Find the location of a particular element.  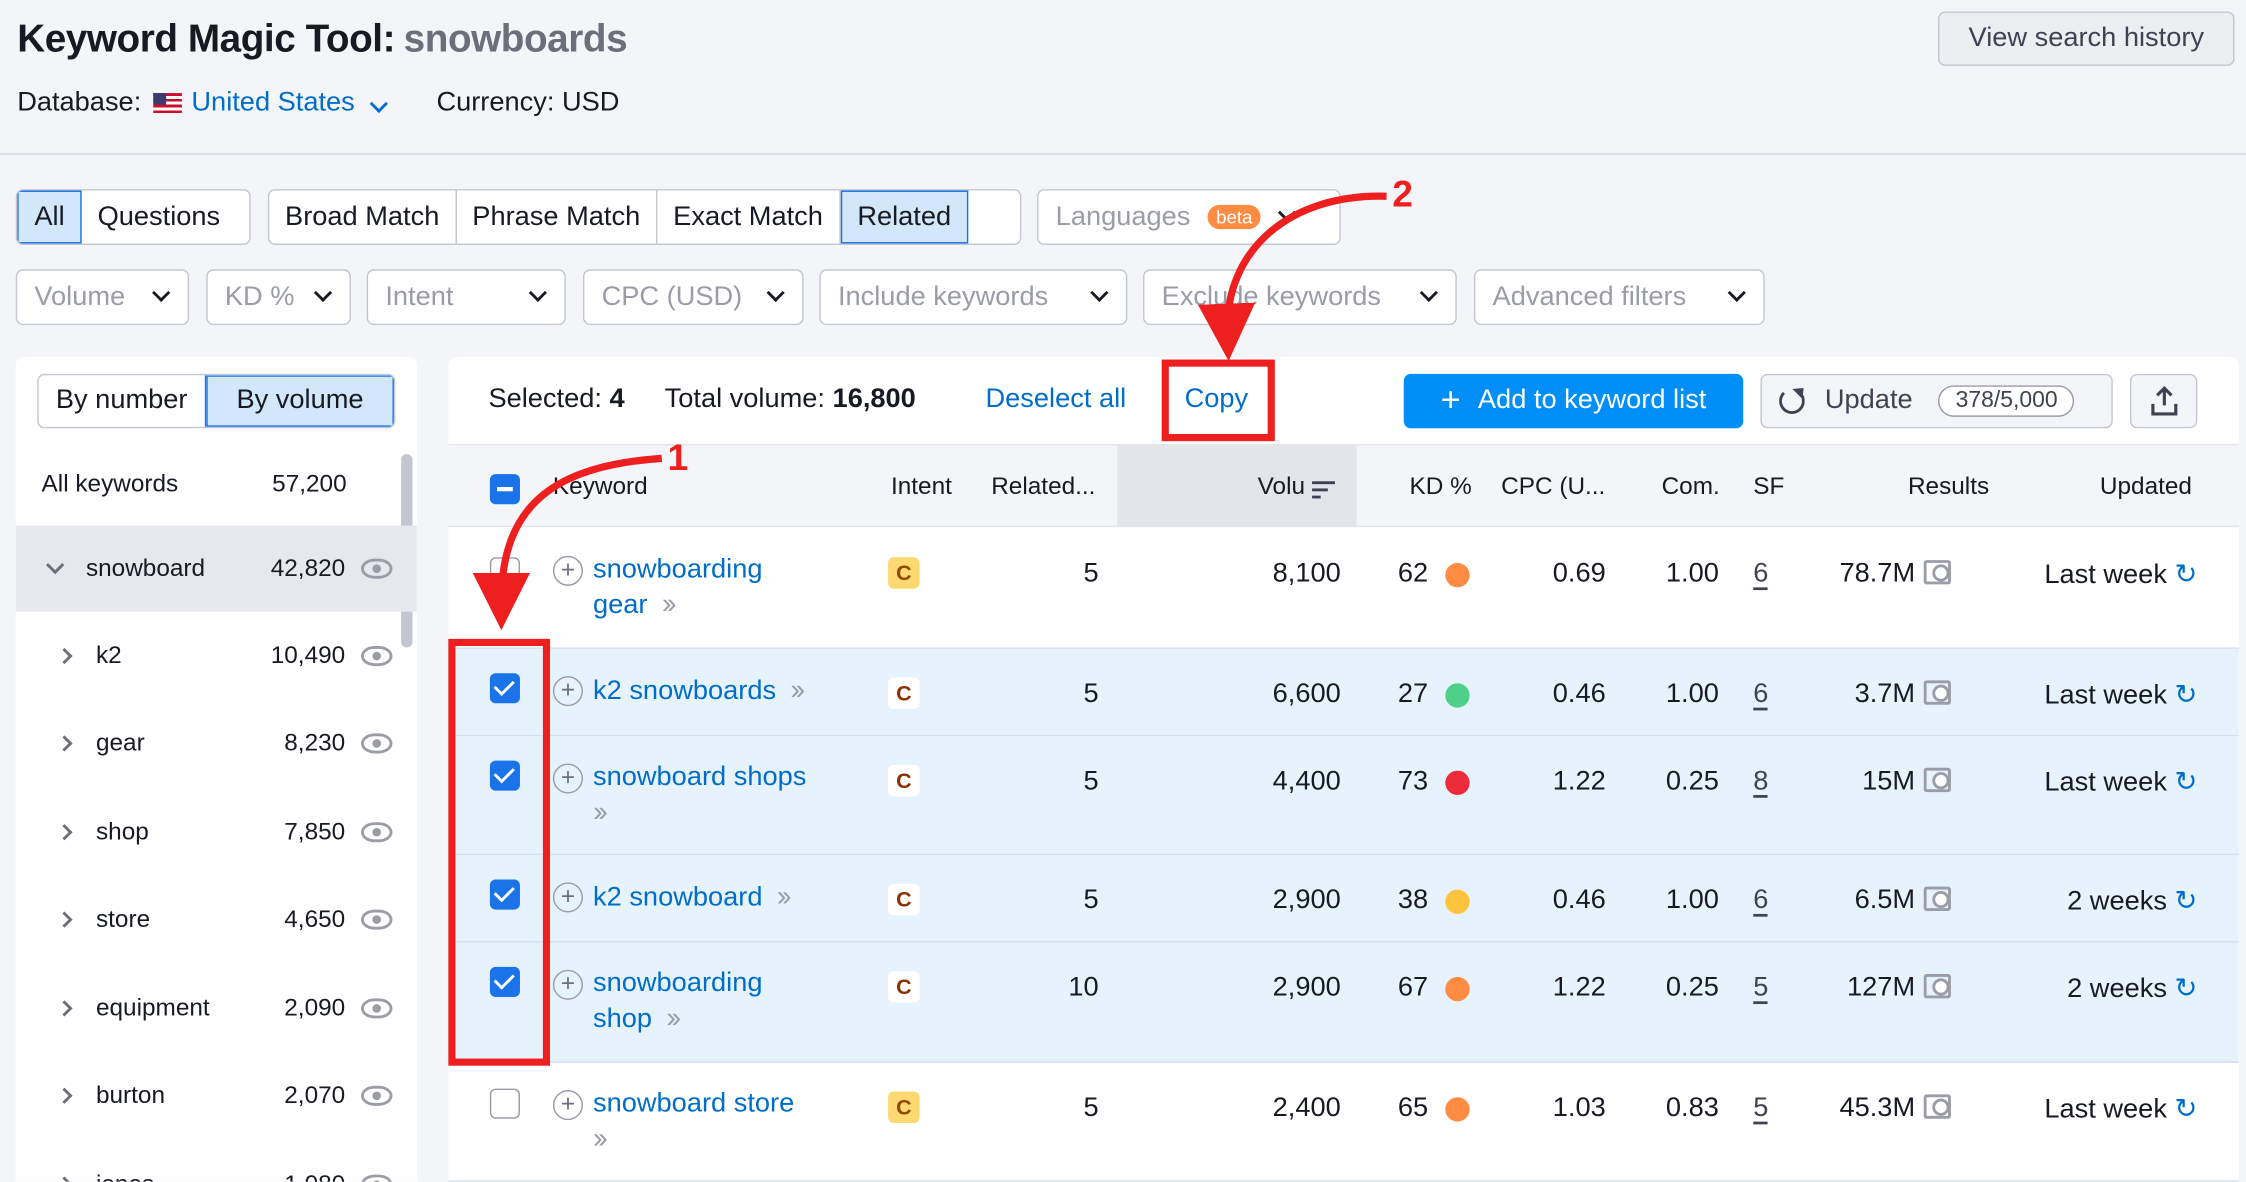

deselect-all-link: Deselect all is located at coordinates (1055, 400).